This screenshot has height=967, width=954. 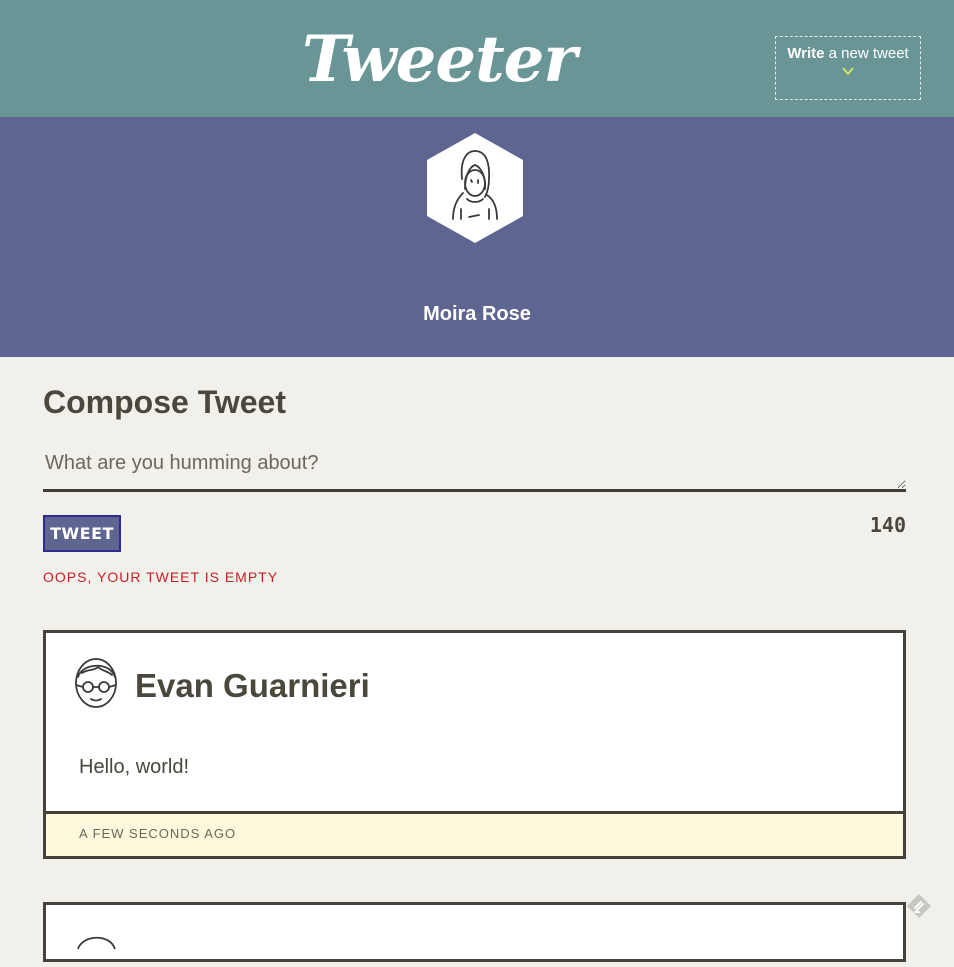 I want to click on top-nav: Tweeter Write a new tweet, so click(x=477, y=58).